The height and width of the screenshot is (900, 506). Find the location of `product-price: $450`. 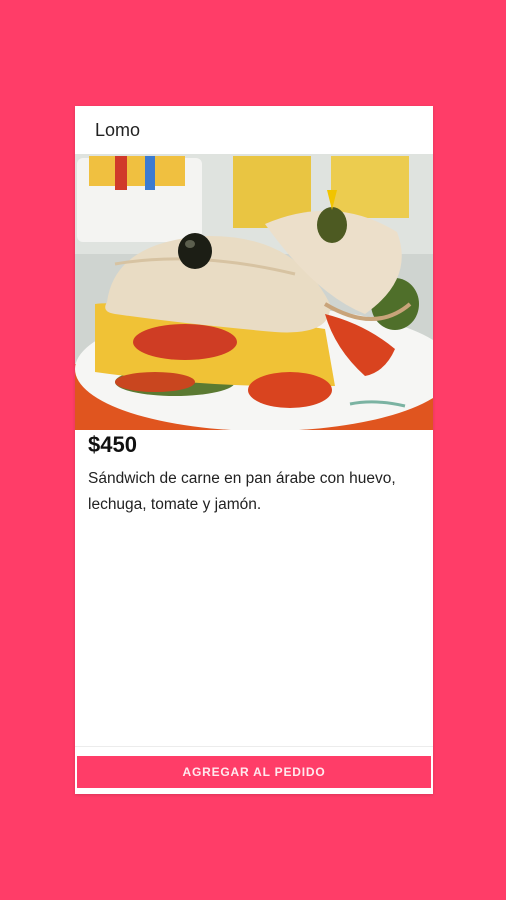

product-price: $450 is located at coordinates (112, 444).